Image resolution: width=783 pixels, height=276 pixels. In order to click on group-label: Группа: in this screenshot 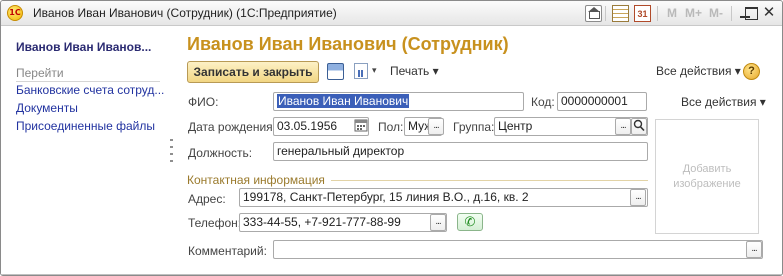, I will do `click(474, 127)`.